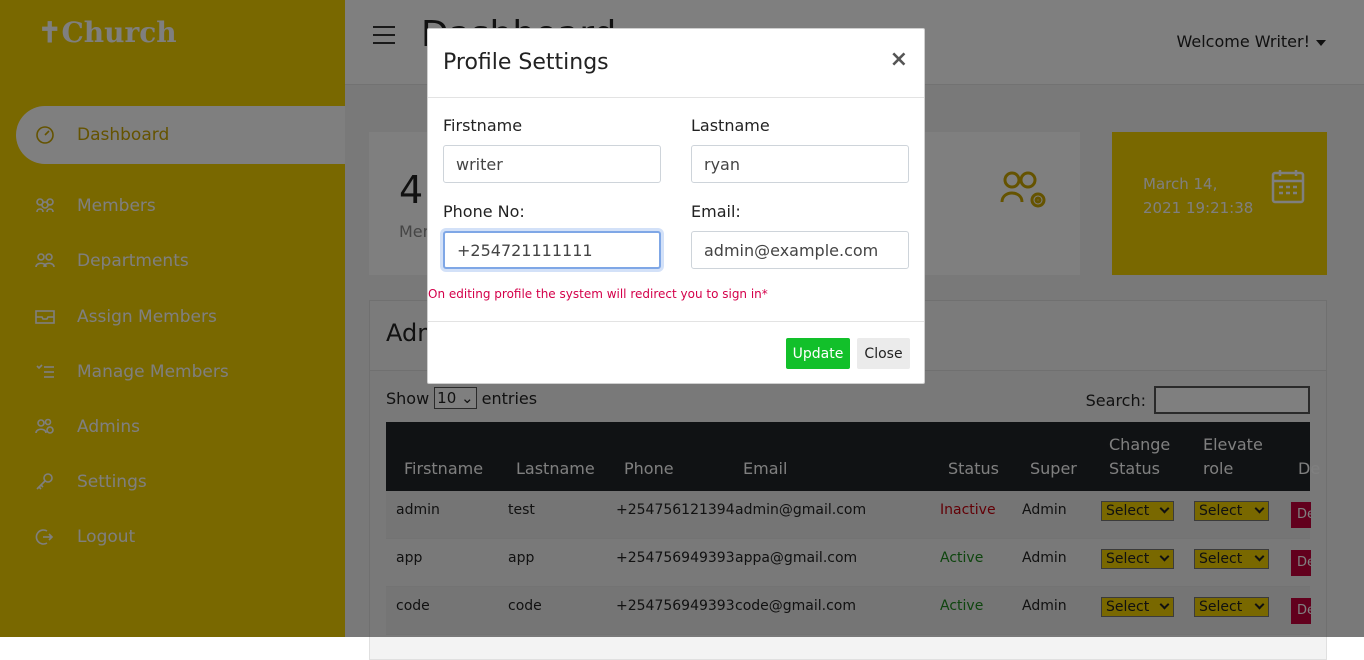 Image resolution: width=1364 pixels, height=660 pixels. Describe the element at coordinates (883, 353) in the screenshot. I see `close-button: Close` at that location.